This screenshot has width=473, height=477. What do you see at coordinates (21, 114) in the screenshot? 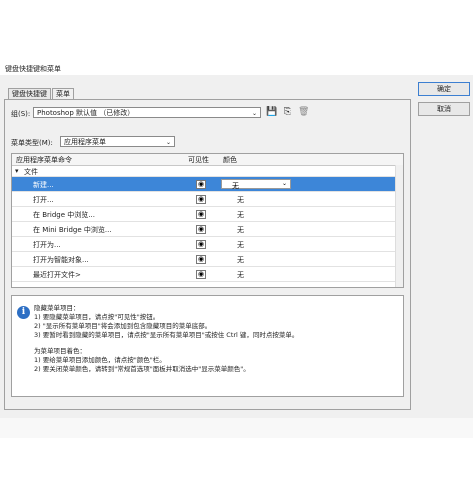
I see `group-label: 组(S):` at bounding box center [21, 114].